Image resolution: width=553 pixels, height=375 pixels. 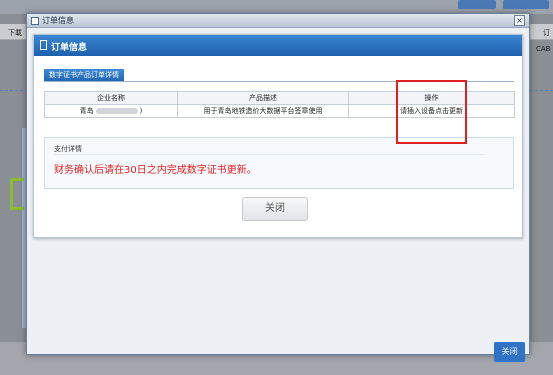 I want to click on window-icon, so click(x=35, y=21).